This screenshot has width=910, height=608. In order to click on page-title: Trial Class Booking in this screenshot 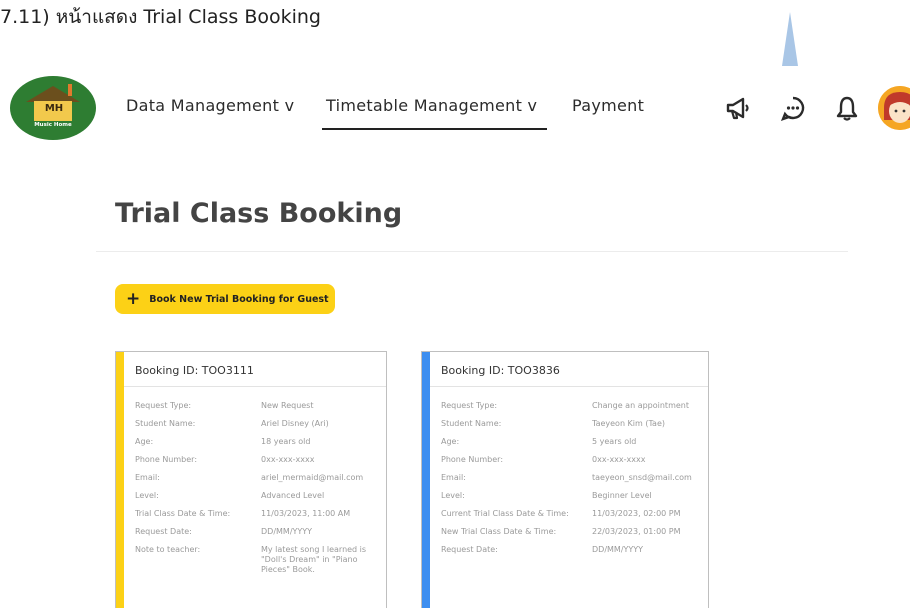, I will do `click(259, 213)`.